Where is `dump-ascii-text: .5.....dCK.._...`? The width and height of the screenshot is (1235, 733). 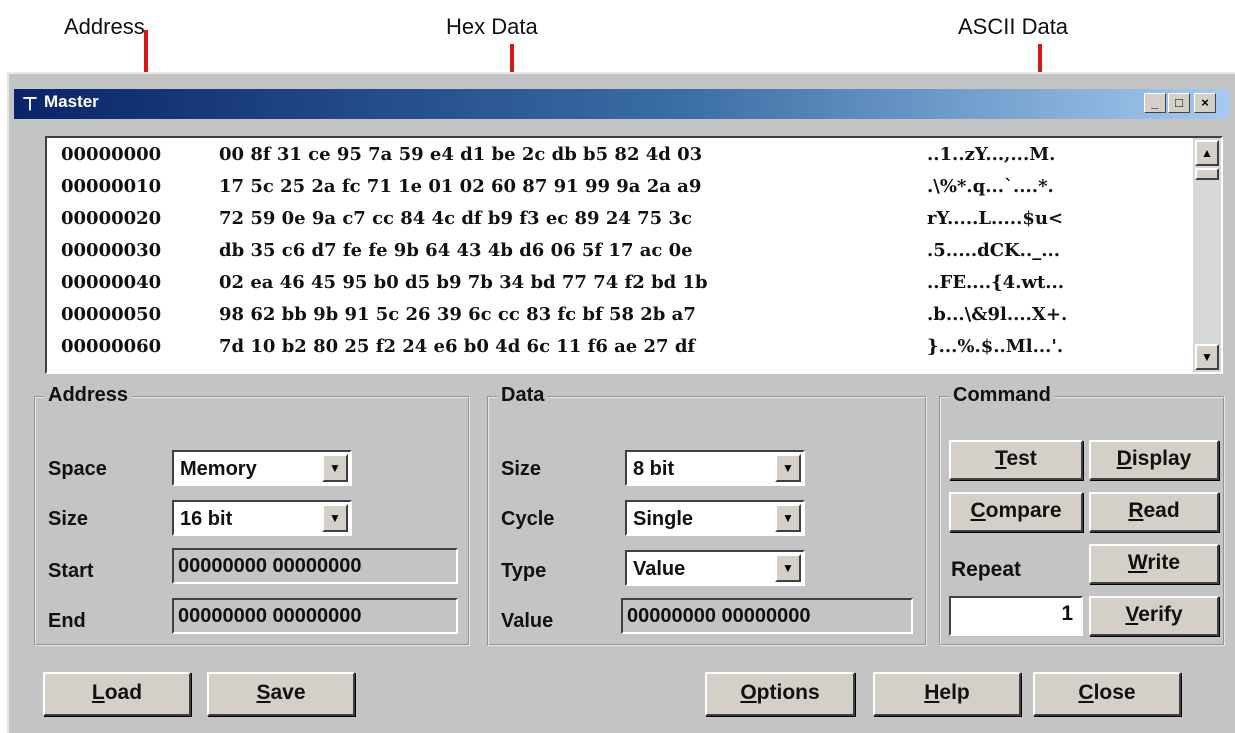 dump-ascii-text: .5.....dCK.._... is located at coordinates (994, 250).